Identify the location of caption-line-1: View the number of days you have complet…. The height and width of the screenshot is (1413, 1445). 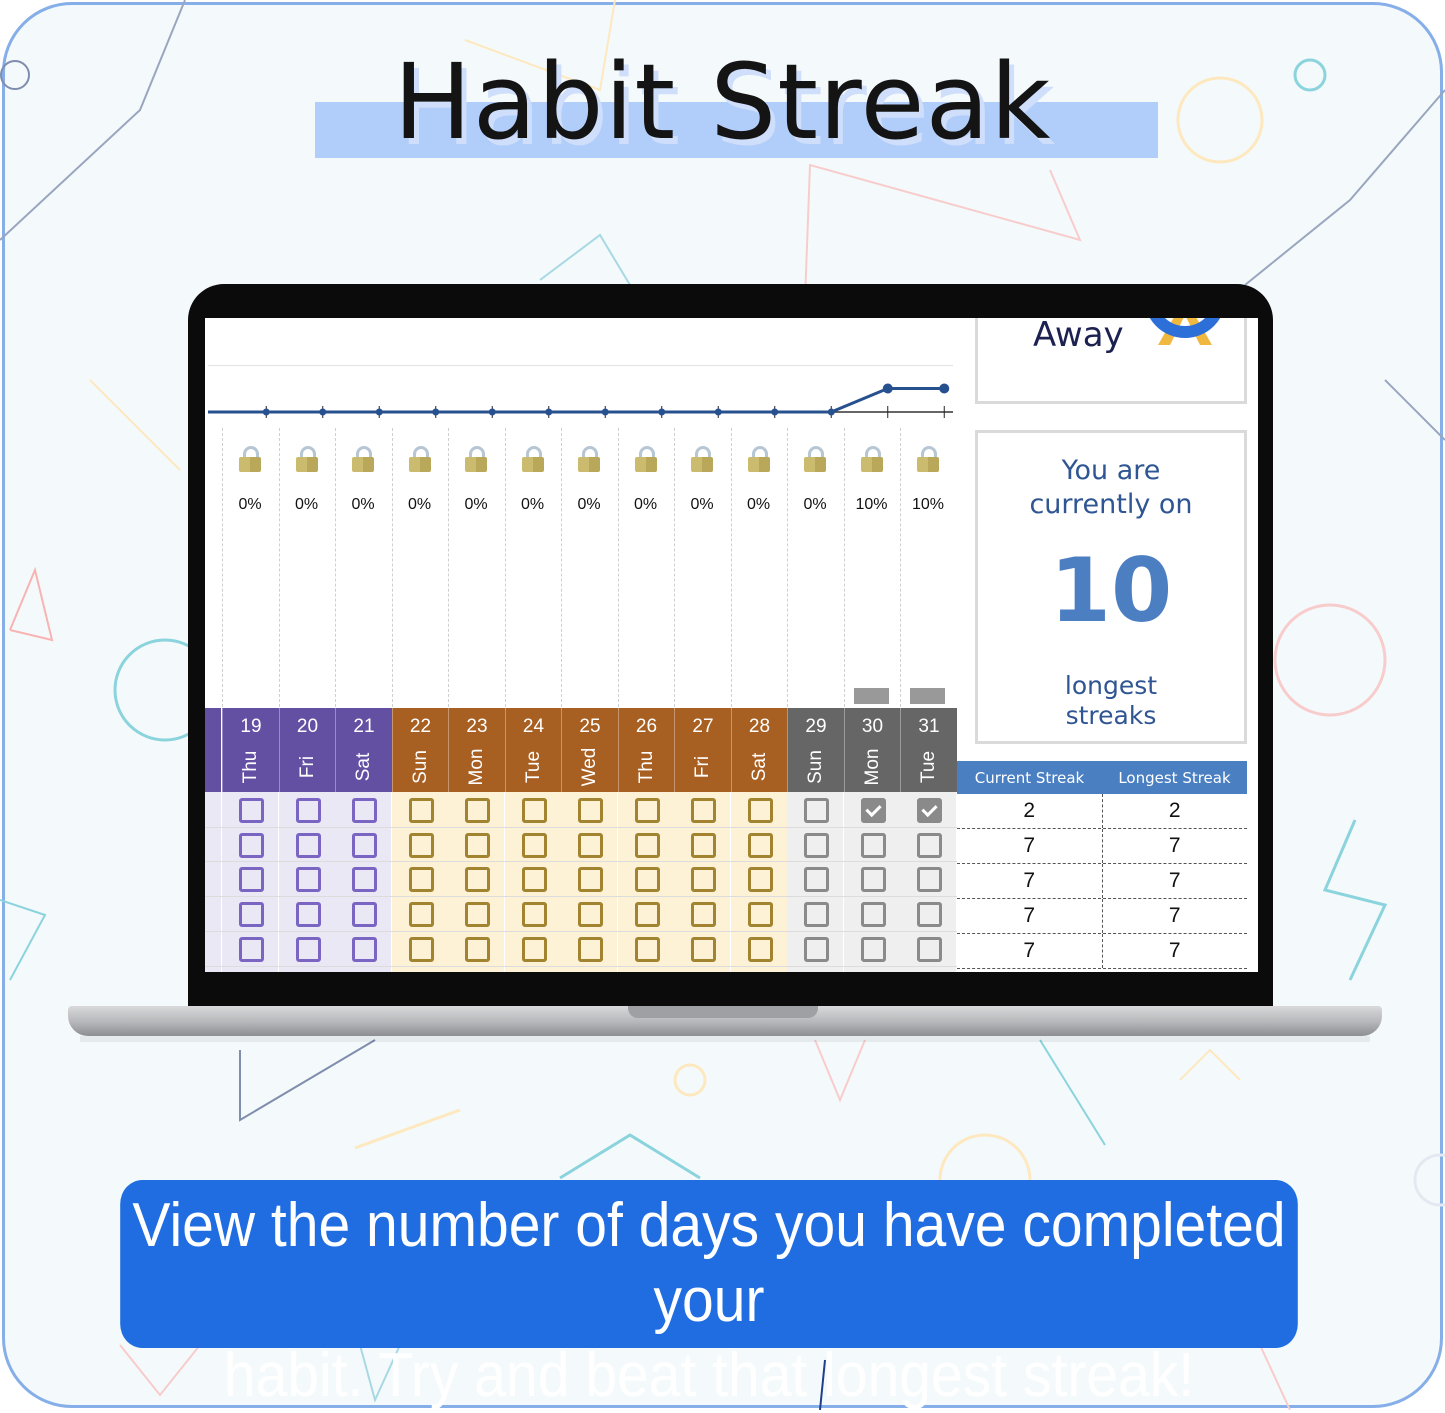
(709, 1263).